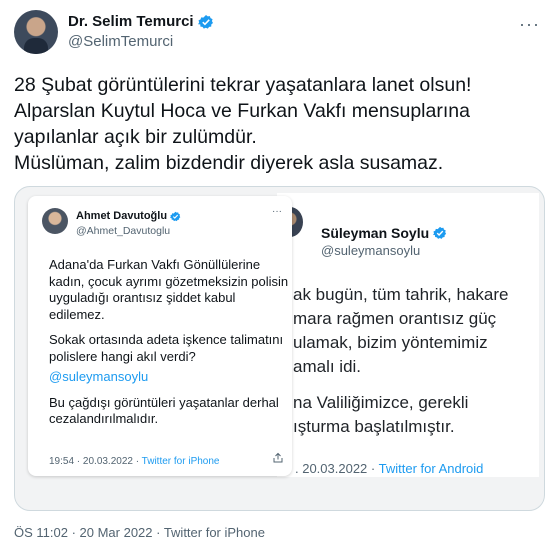 The image size is (554, 550). Describe the element at coordinates (99, 376) in the screenshot. I see `davutoglu-mention: @suleymansoylu` at that location.